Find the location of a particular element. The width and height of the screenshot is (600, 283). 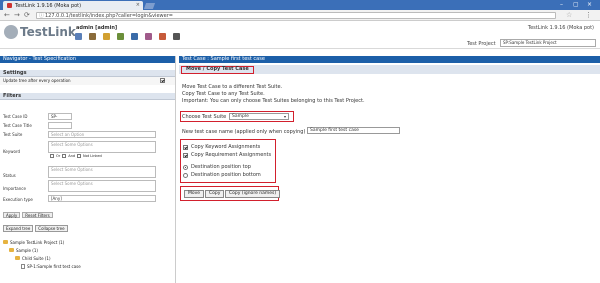

tree-node-project: Sample TestLink Project (1) is located at coordinates (42, 242).